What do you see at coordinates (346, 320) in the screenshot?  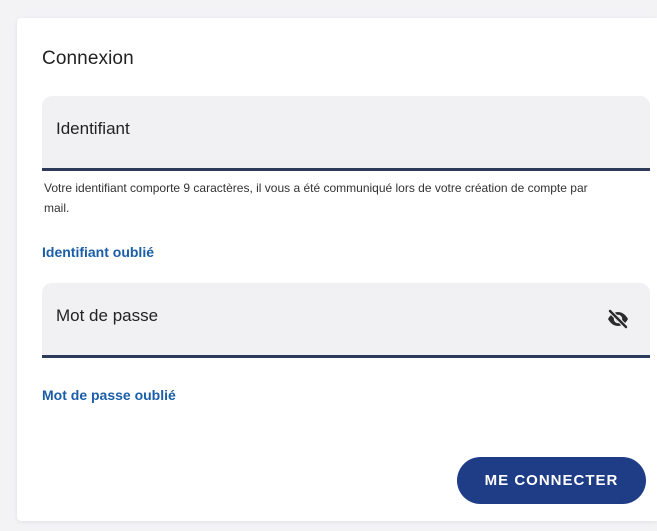 I see `password-field: Mot de passe` at bounding box center [346, 320].